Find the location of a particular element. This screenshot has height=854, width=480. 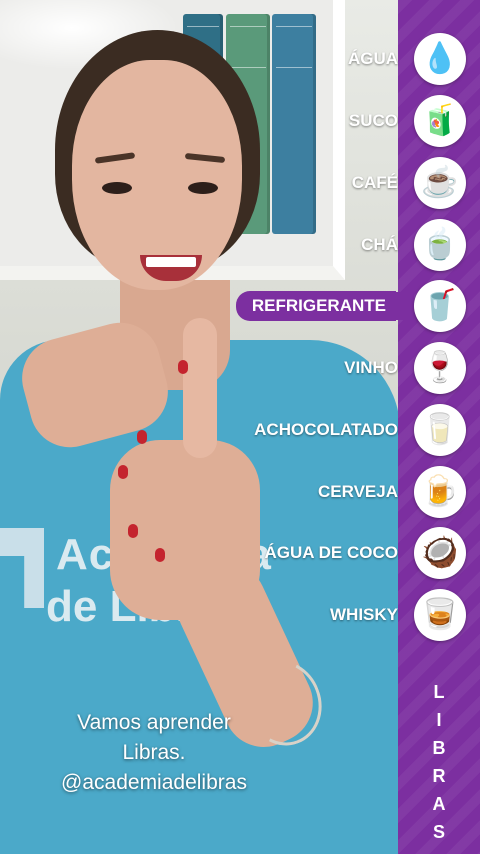

title-letter: S is located at coordinates (438, 832).